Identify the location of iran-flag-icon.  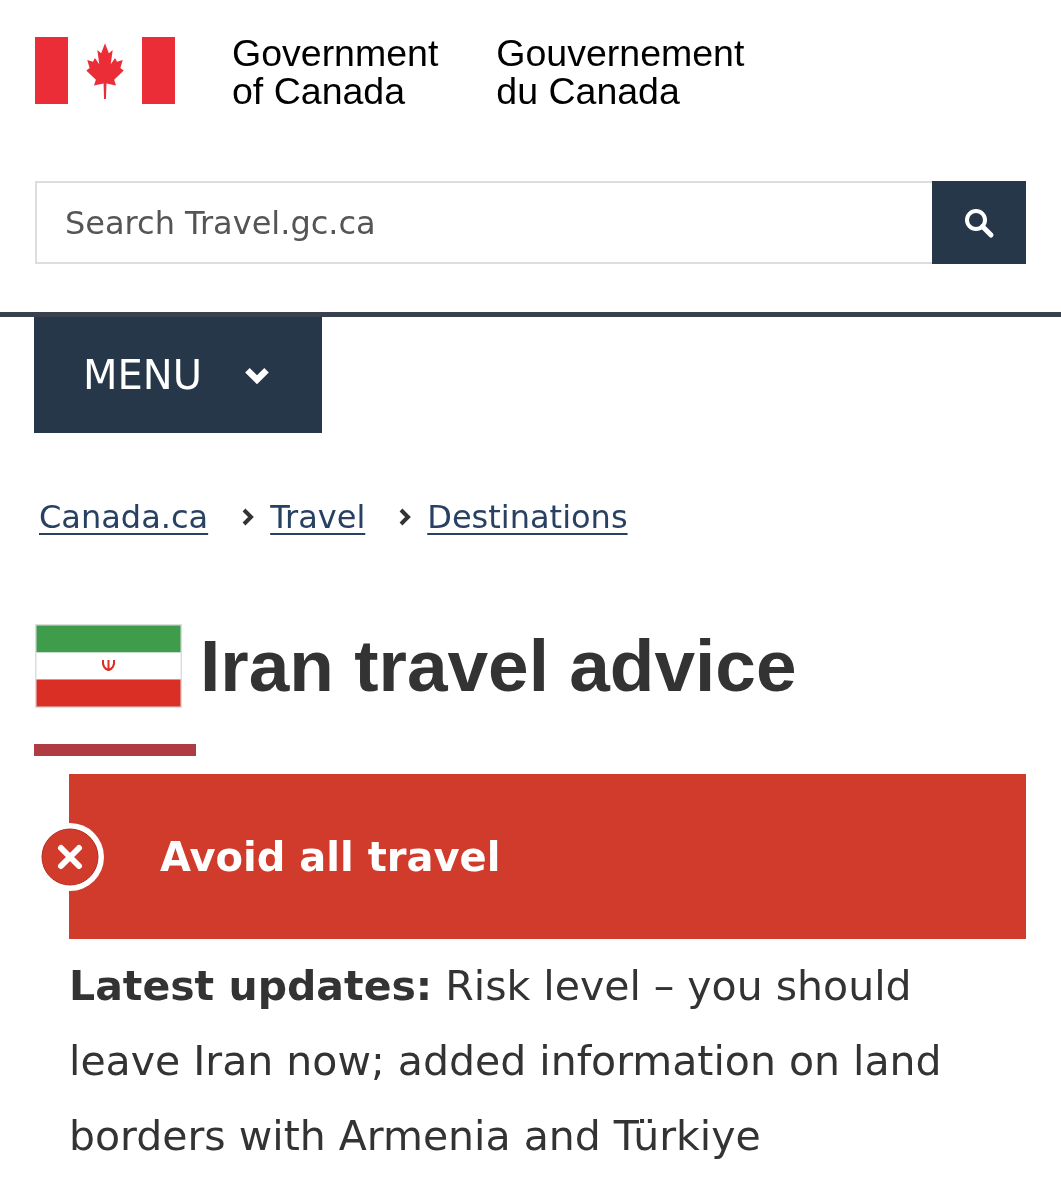
(108, 666).